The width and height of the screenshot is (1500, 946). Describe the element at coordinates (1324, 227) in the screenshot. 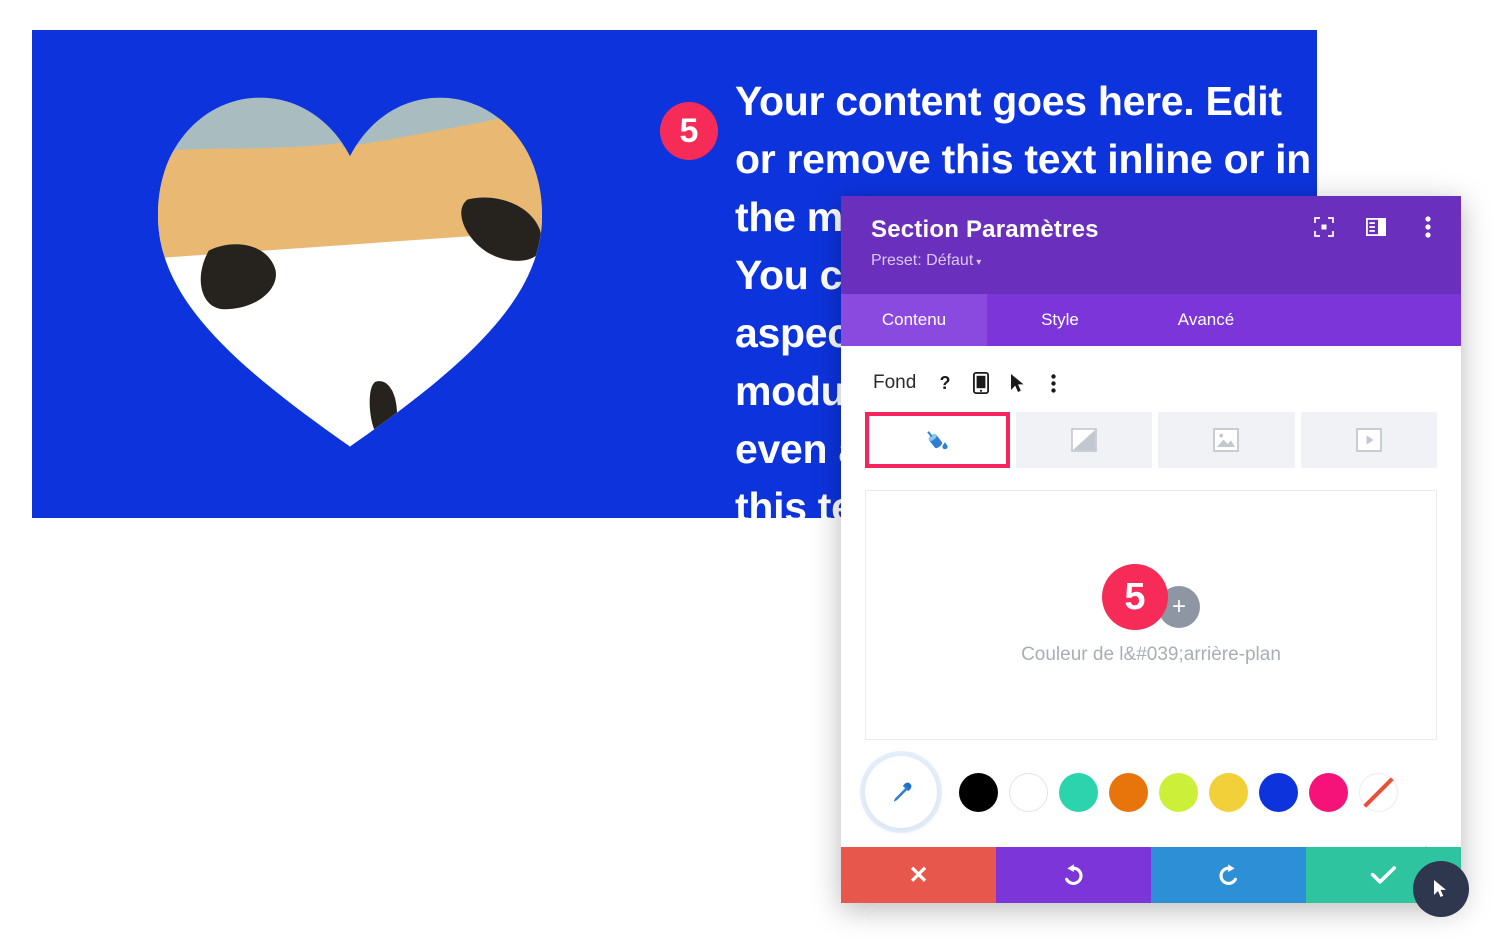

I see `fullscreen-icon` at that location.